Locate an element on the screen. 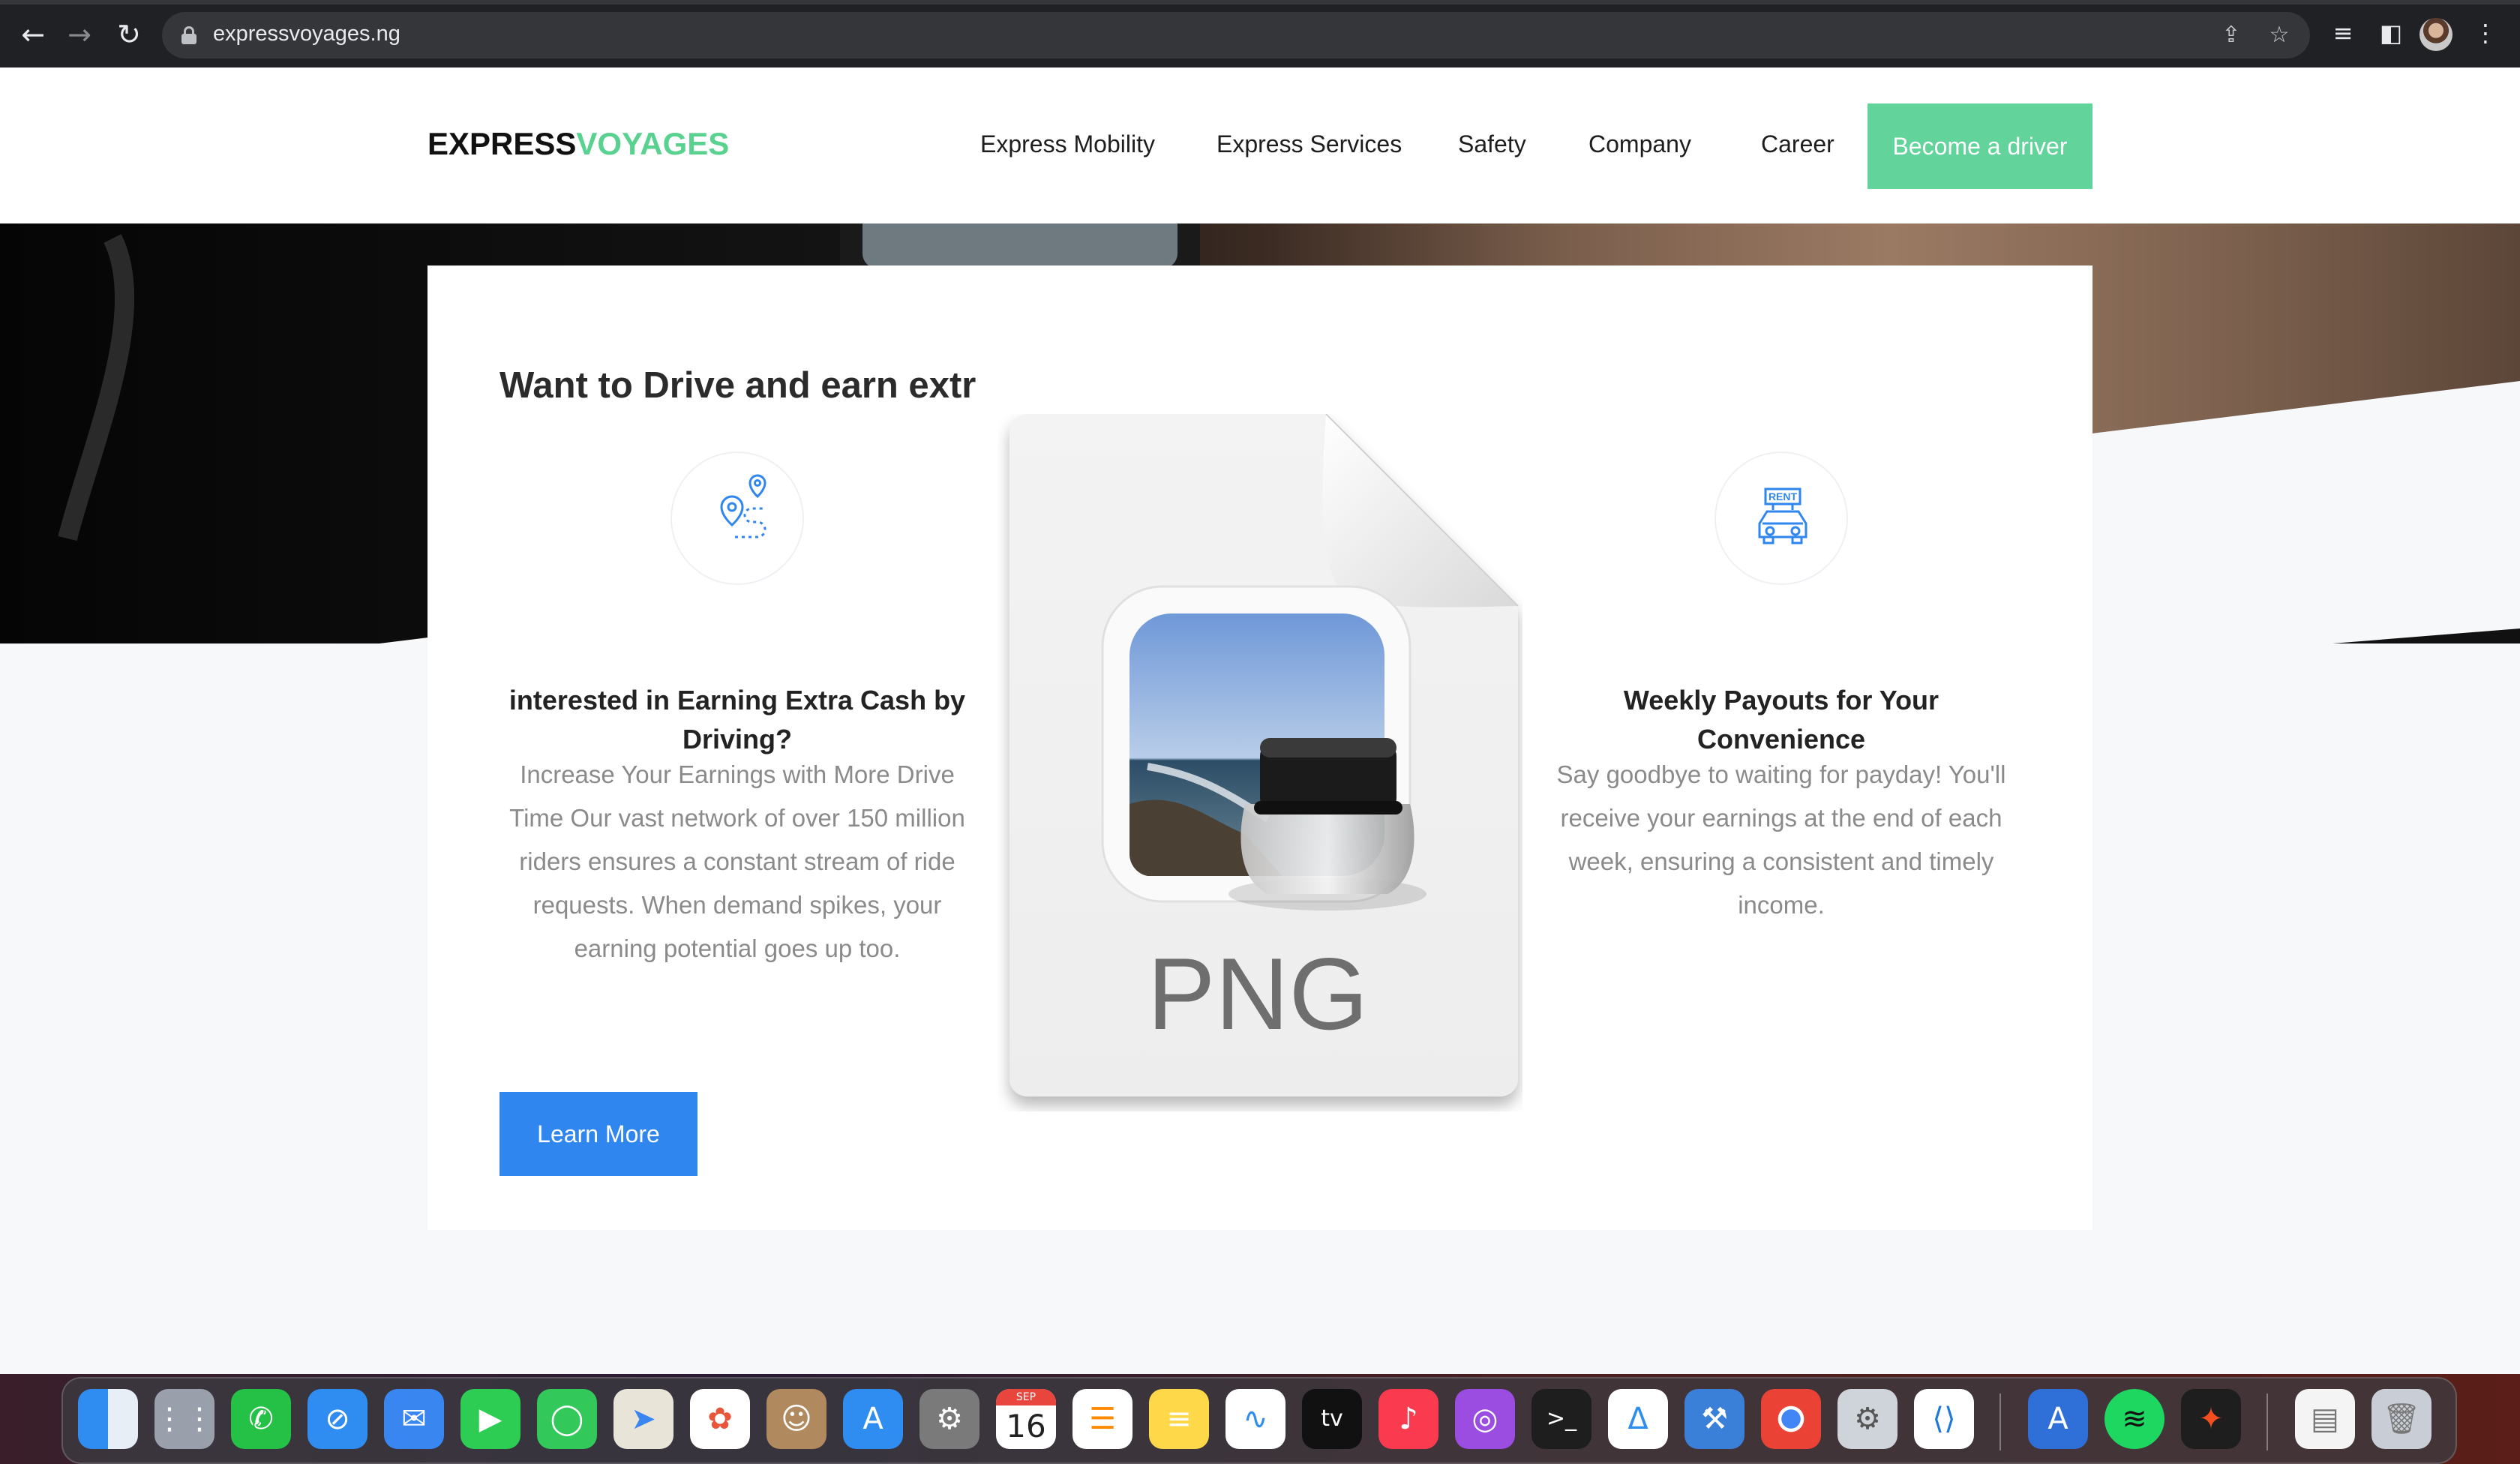 This screenshot has height=1464, width=2520. logo-voyages: VOYAGES is located at coordinates (653, 143).